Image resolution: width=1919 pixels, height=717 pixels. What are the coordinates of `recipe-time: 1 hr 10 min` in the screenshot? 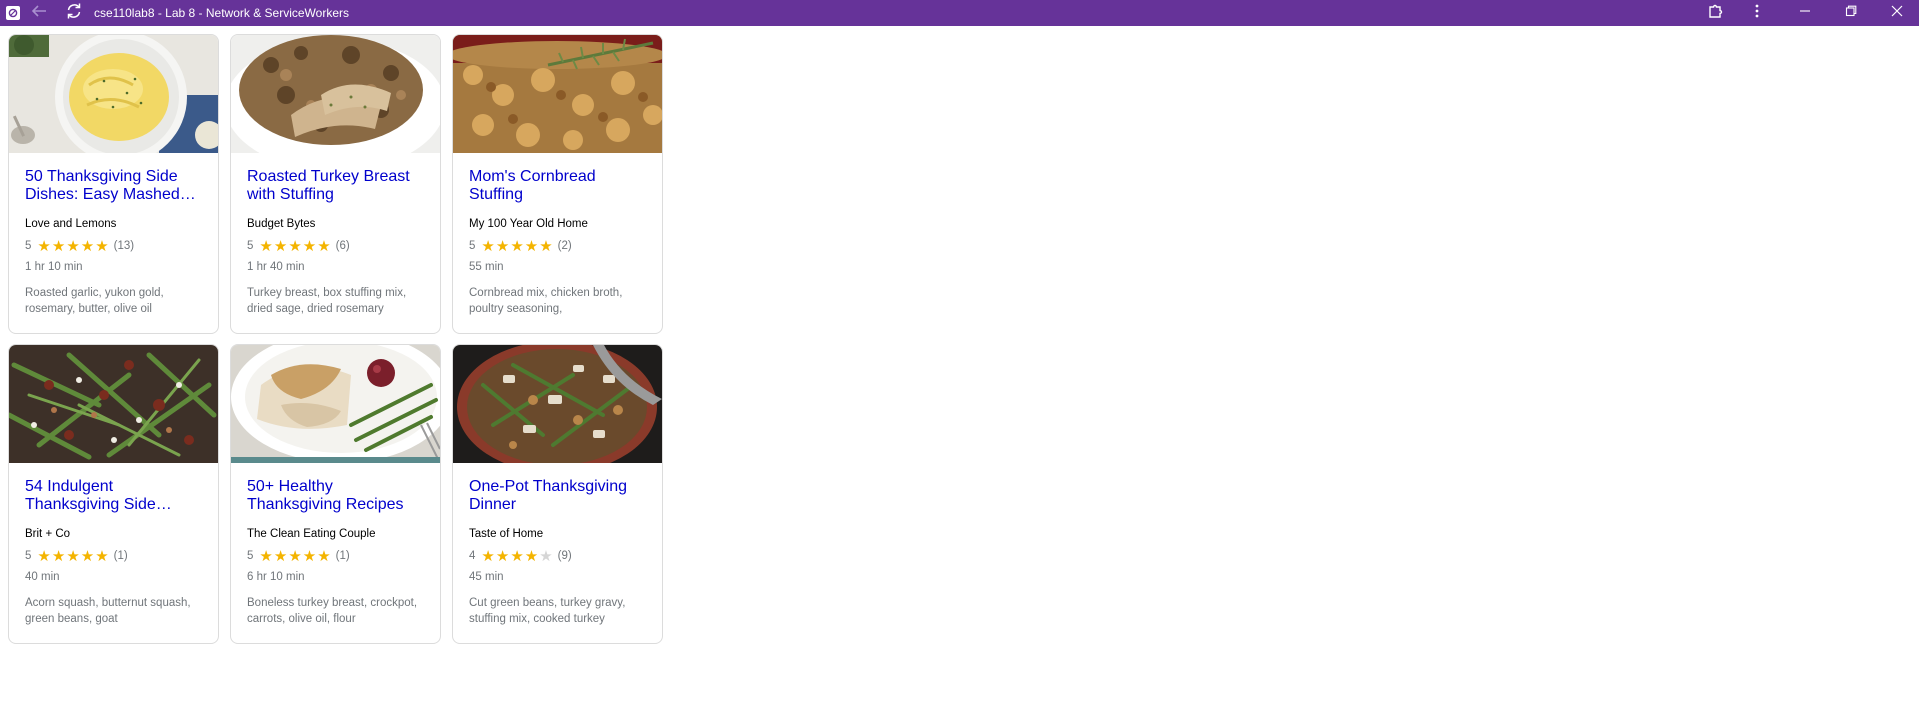 It's located at (54, 267).